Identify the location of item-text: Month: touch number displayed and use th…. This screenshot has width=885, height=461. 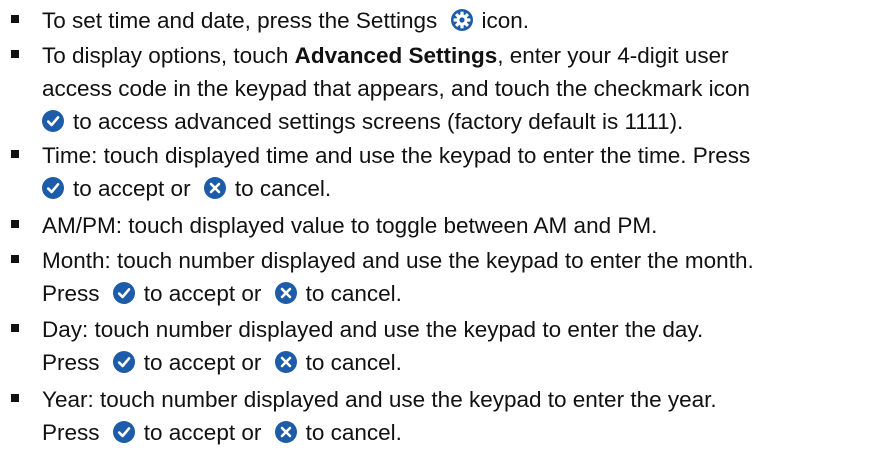
(398, 260).